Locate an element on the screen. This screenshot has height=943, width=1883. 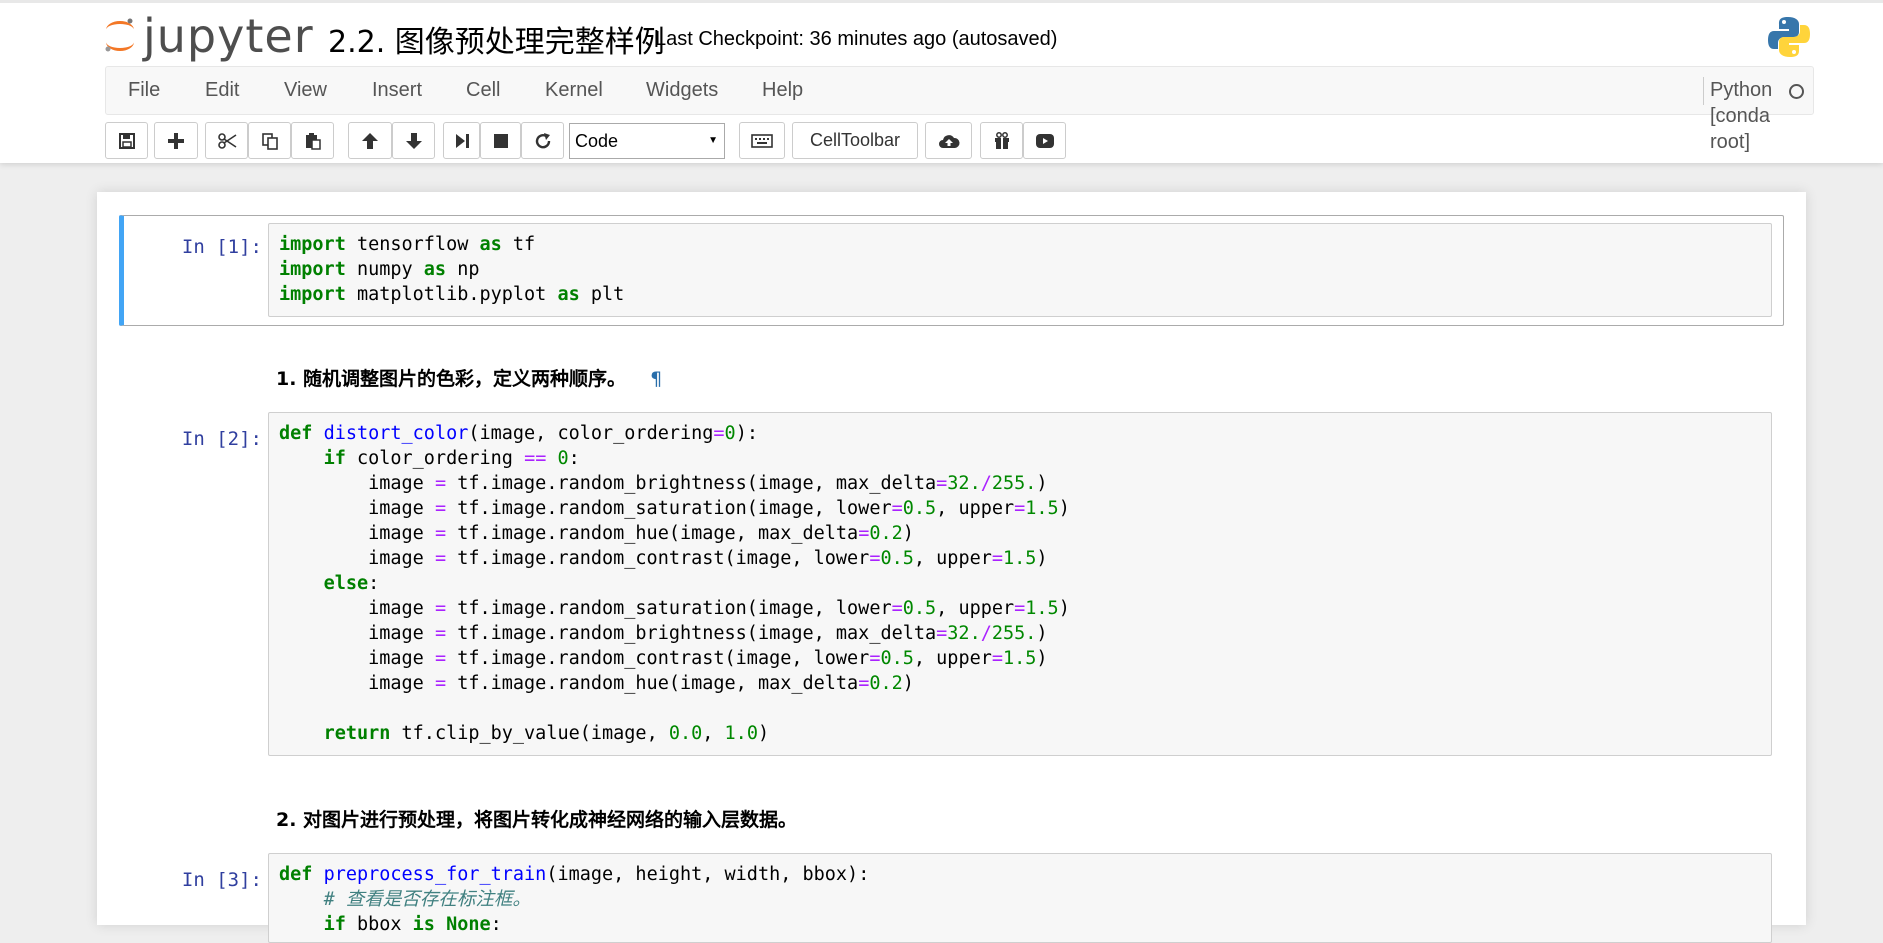
logo-text: jupyter is located at coordinates (228, 36).